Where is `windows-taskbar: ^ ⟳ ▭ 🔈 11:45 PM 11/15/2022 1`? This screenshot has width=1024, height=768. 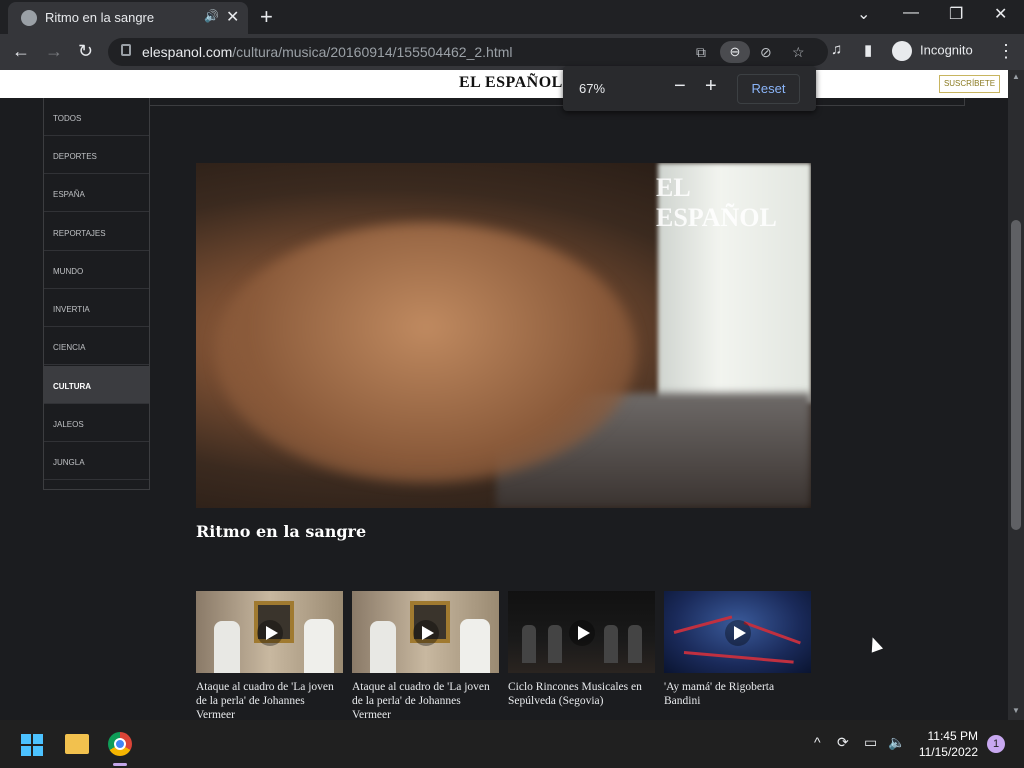 windows-taskbar: ^ ⟳ ▭ 🔈 11:45 PM 11/15/2022 1 is located at coordinates (512, 744).